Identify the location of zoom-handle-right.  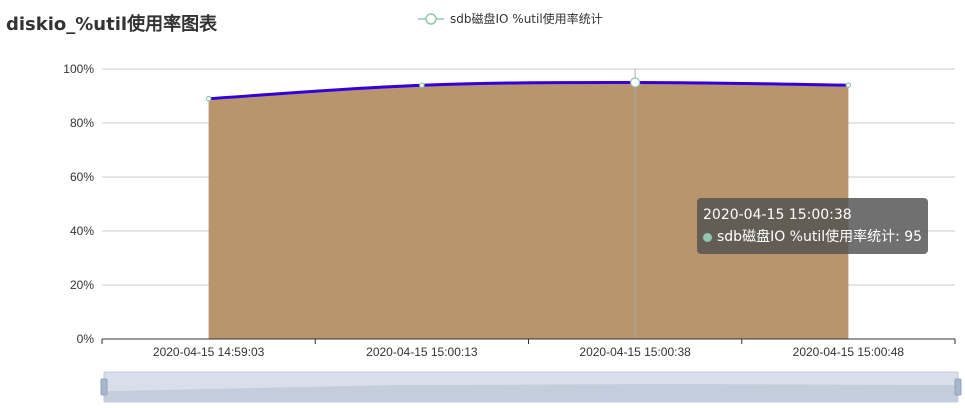
(958, 387).